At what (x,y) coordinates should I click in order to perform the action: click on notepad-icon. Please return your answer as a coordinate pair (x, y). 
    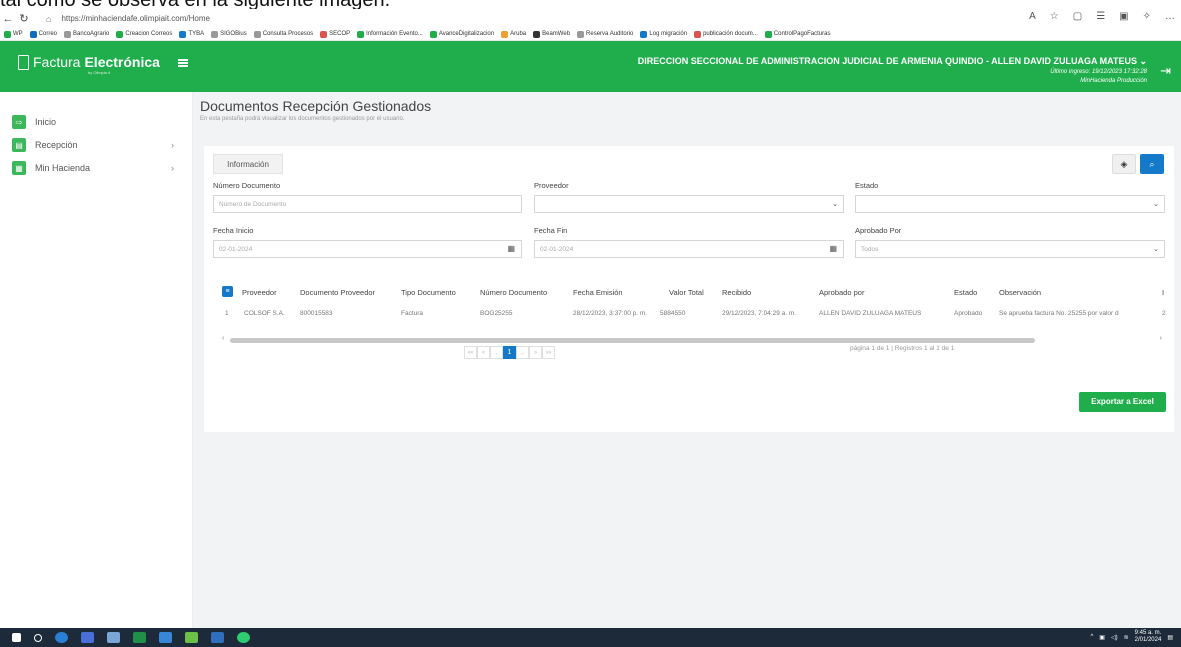
    Looking at the image, I should click on (191, 637).